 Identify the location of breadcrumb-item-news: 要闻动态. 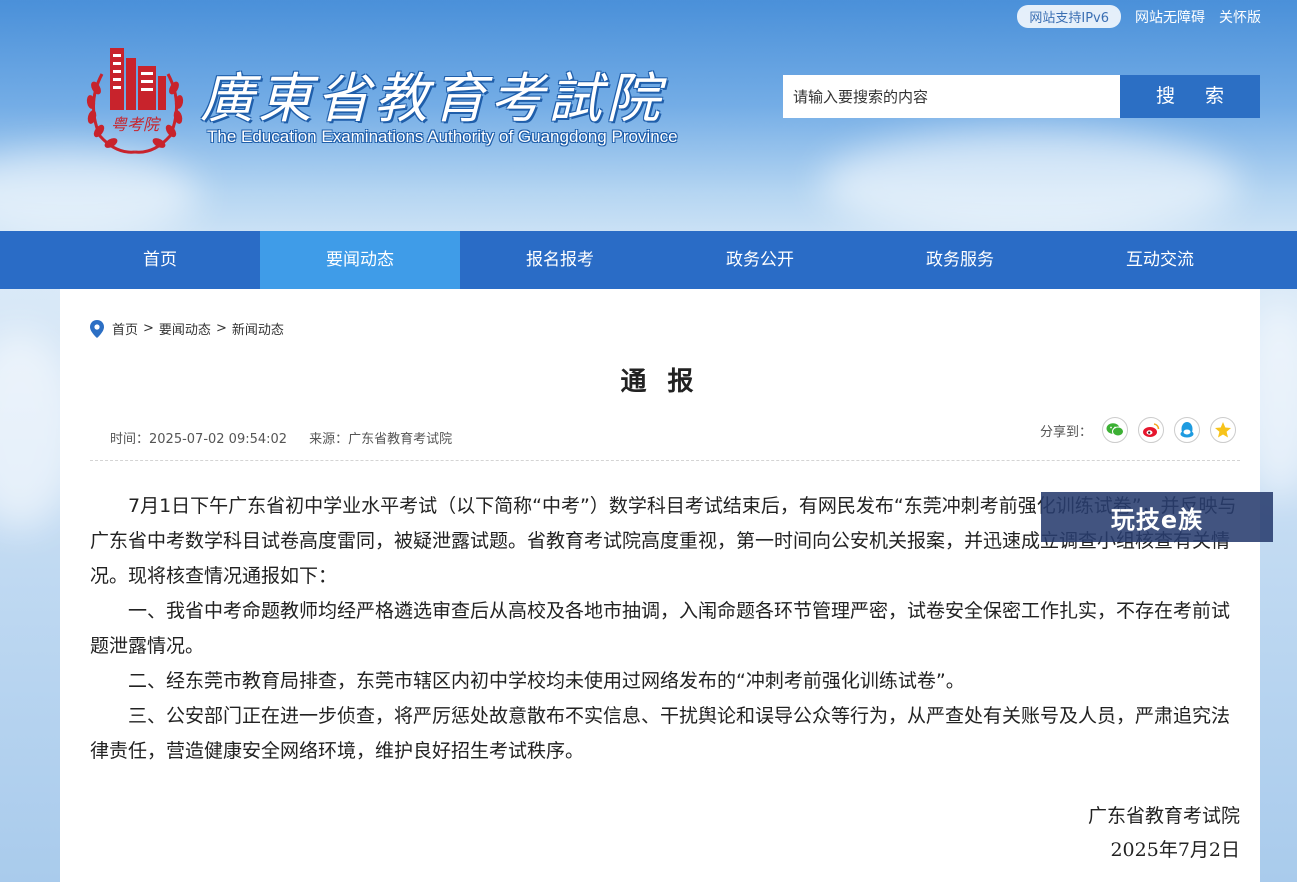
(185, 328).